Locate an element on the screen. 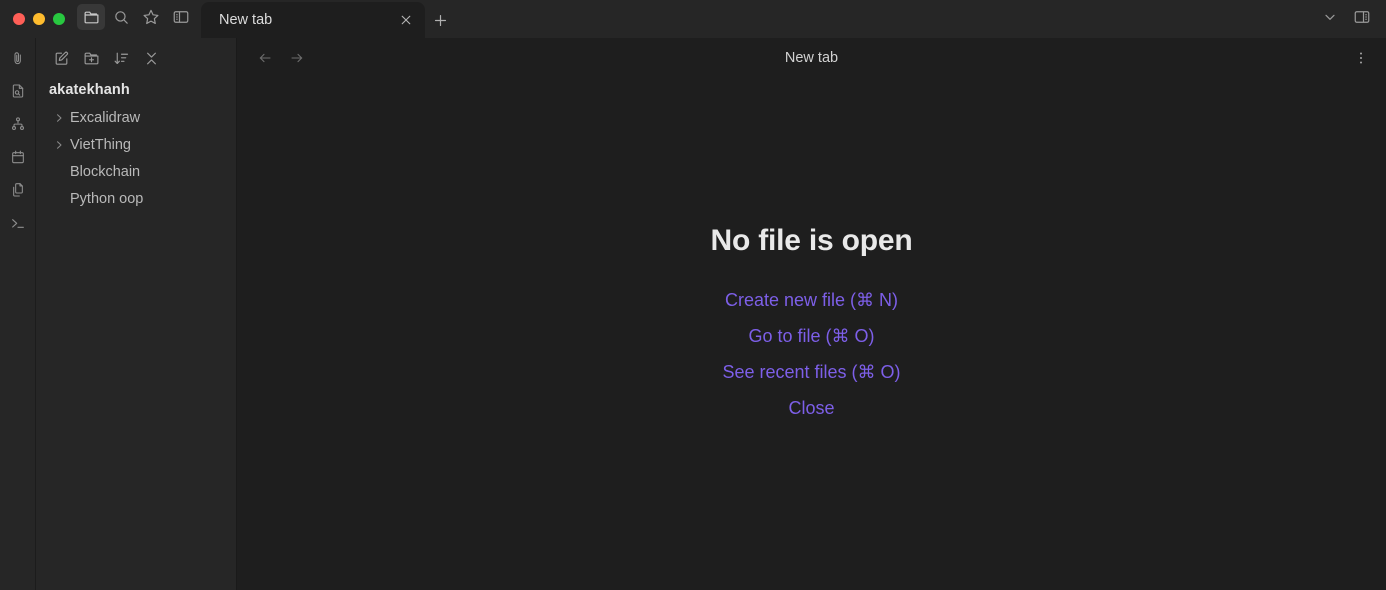 The image size is (1386, 590). ribbon-item-attachments is located at coordinates (18, 58).